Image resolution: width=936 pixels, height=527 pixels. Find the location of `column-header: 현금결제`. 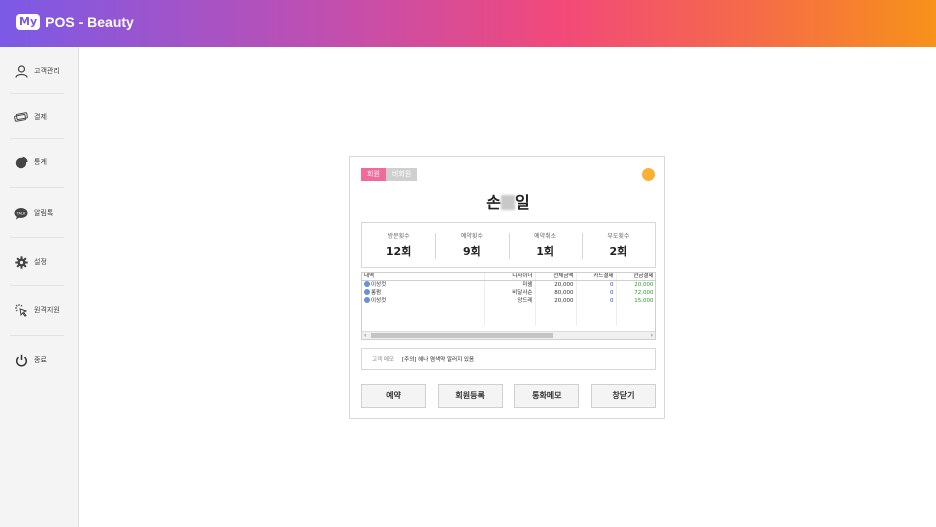

column-header: 현금결제 is located at coordinates (635, 277).